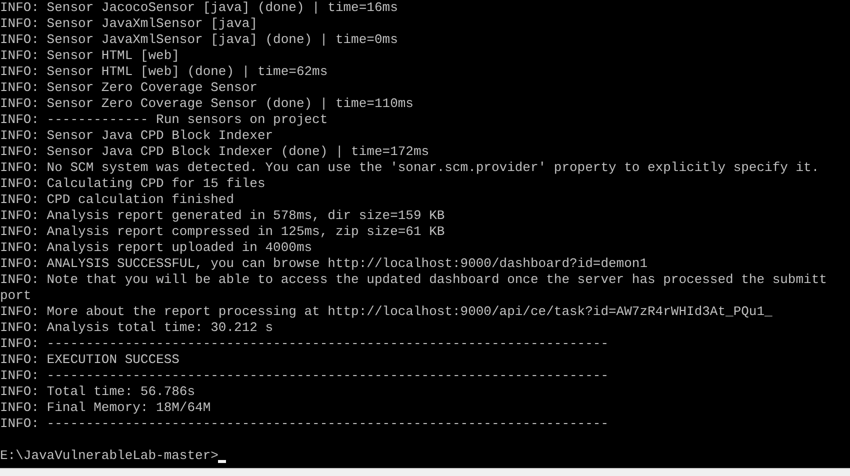  I want to click on console-line: INFO: Final Memory: 18M/64M, so click(106, 408).